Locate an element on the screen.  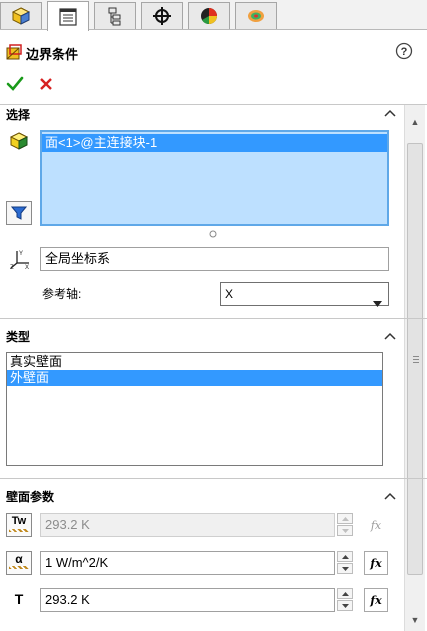
tab-configuration-manager is located at coordinates (115, 15).